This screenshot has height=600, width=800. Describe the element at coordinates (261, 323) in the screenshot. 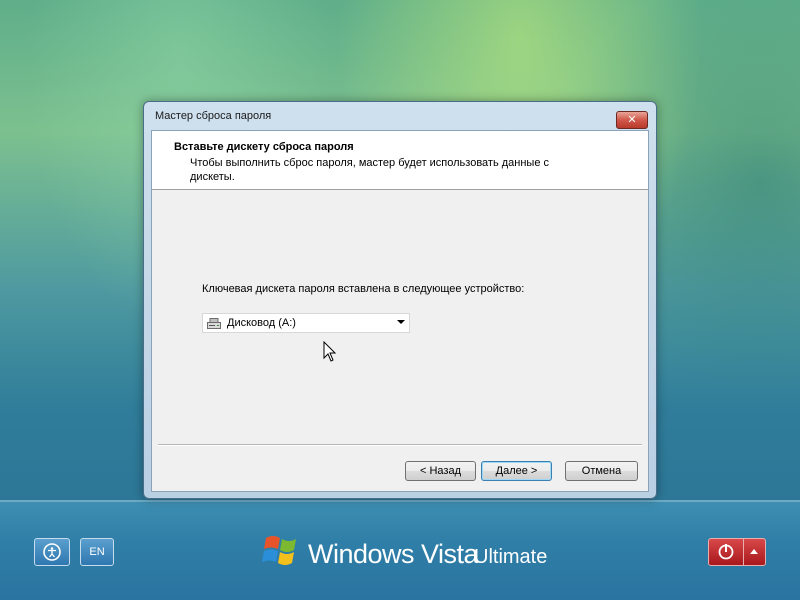

I see `device-select-value: Дисковод (A:)` at that location.